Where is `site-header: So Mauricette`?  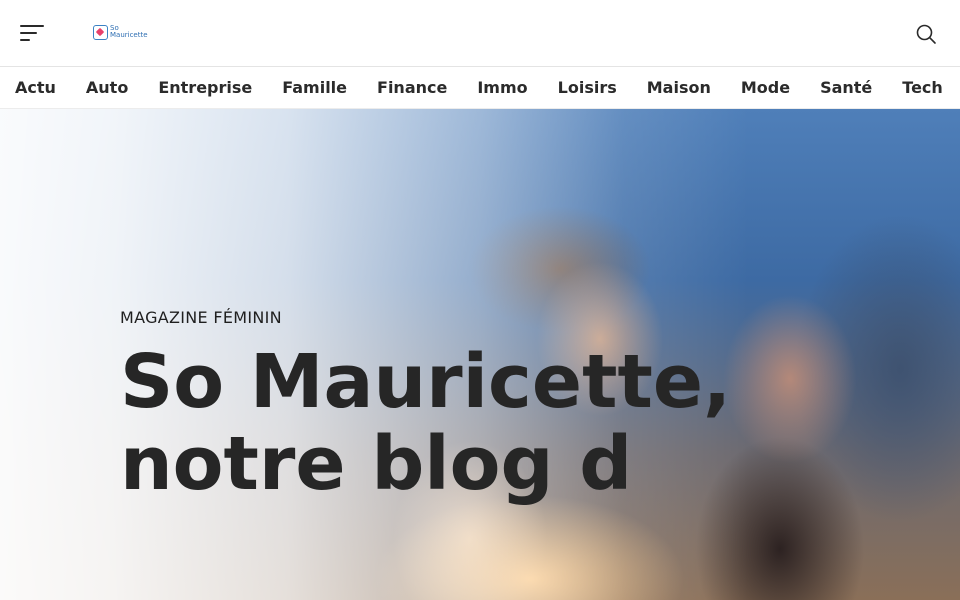 site-header: So Mauricette is located at coordinates (480, 33).